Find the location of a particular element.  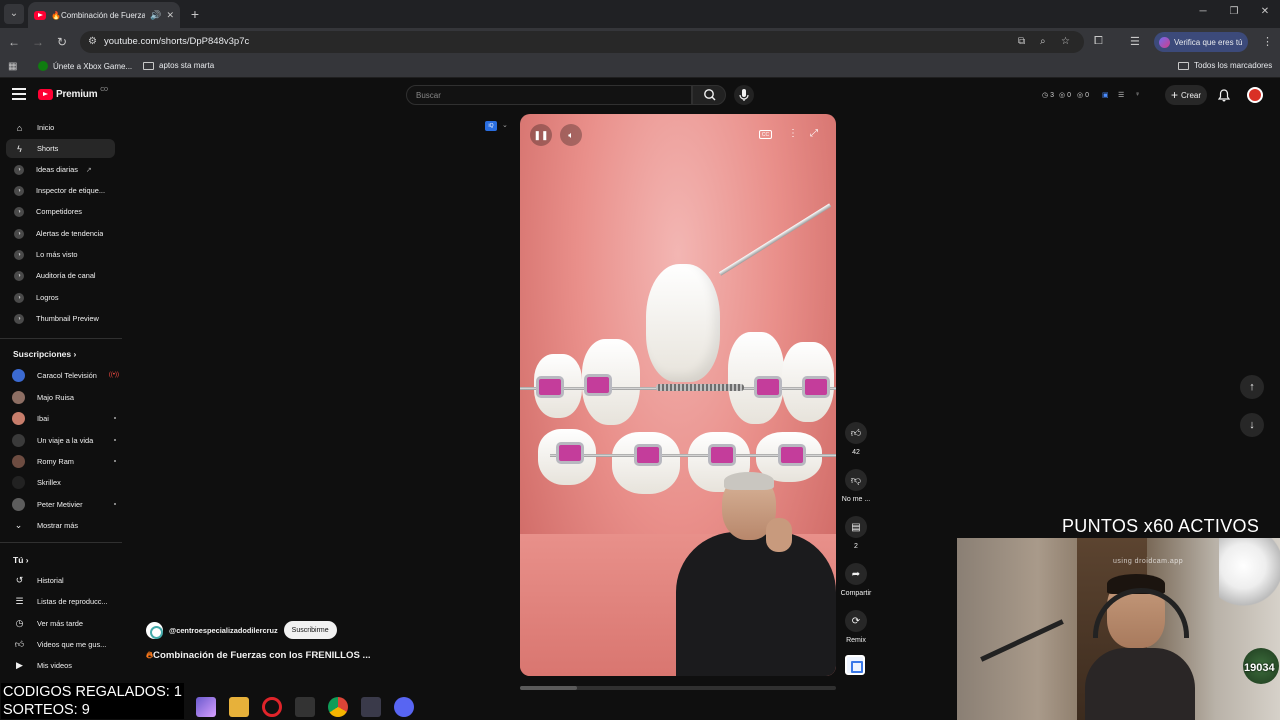

subscriptions-header: Suscripciones › is located at coordinates (44, 354).